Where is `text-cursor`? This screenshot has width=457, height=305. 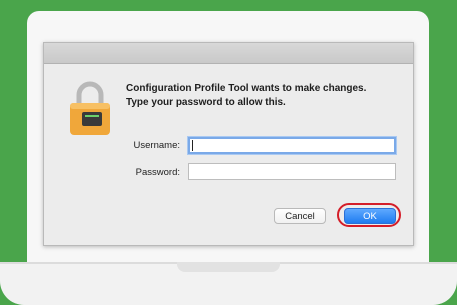
text-cursor is located at coordinates (192, 145).